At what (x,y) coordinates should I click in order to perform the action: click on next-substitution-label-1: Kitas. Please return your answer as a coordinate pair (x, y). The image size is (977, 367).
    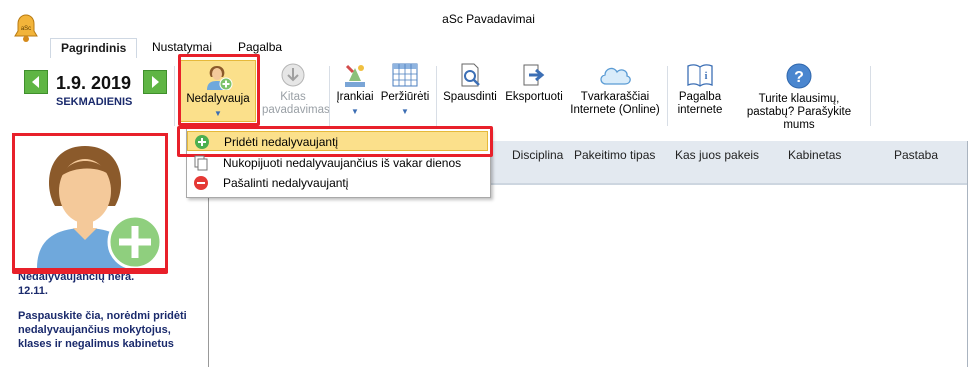
    Looking at the image, I should click on (293, 97).